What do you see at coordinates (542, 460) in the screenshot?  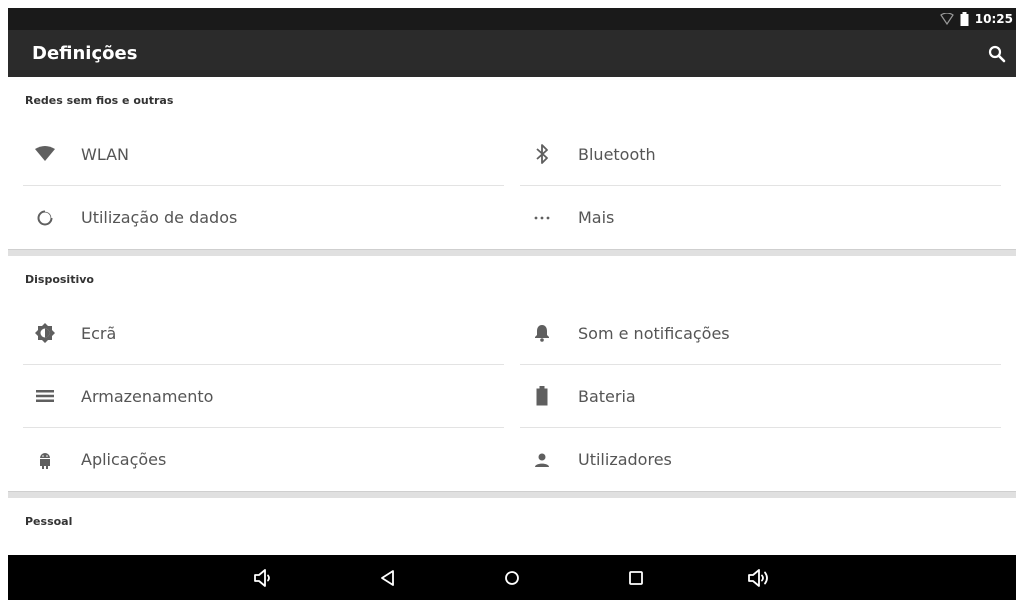 I see `user-icon` at bounding box center [542, 460].